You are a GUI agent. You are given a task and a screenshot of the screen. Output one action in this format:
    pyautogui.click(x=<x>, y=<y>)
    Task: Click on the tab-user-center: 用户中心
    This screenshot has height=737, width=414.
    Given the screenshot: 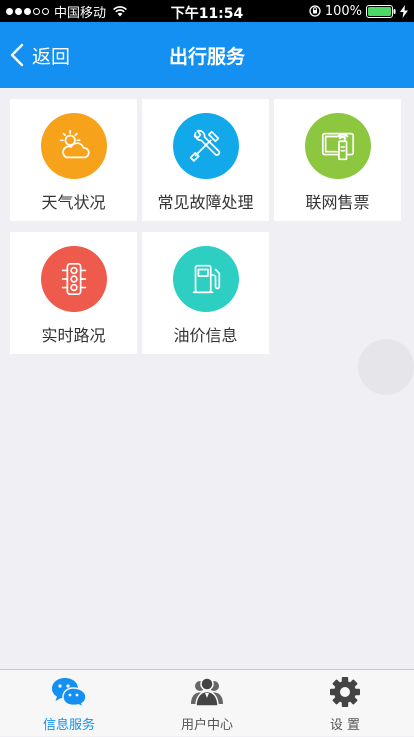 What is the action you would take?
    pyautogui.click(x=207, y=703)
    